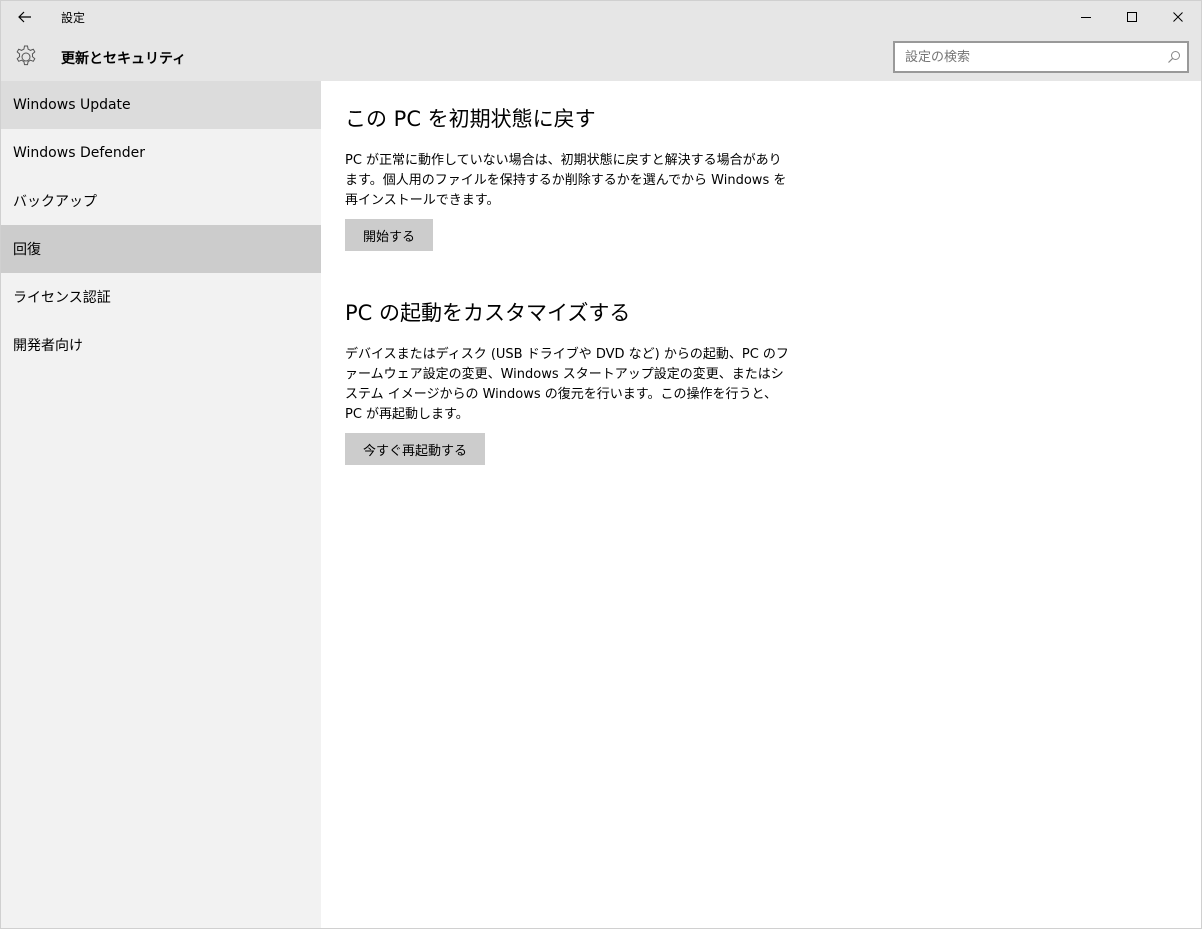 The height and width of the screenshot is (929, 1202). I want to click on maximize-button, so click(1132, 17).